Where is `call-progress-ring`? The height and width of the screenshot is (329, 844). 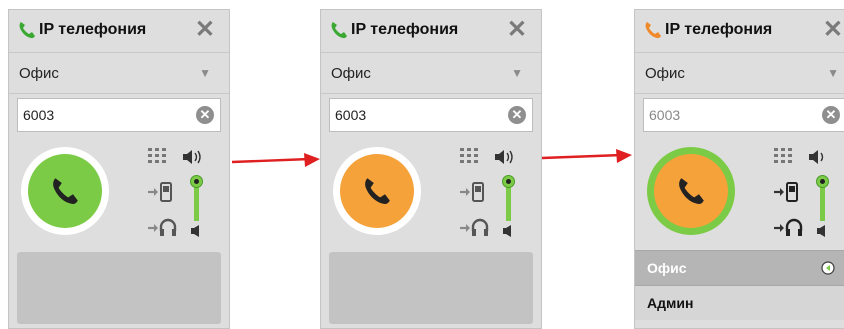 call-progress-ring is located at coordinates (691, 191).